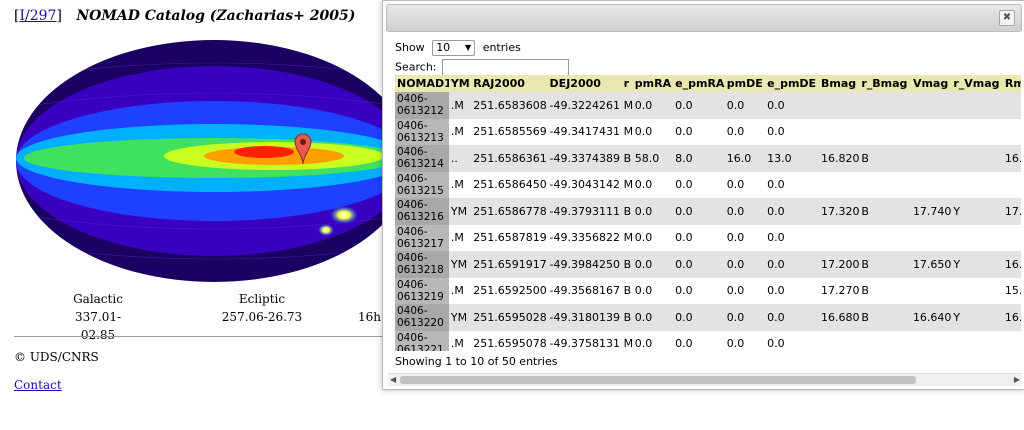  I want to click on table-cell-rmag: 16.320, so click(1011, 264).